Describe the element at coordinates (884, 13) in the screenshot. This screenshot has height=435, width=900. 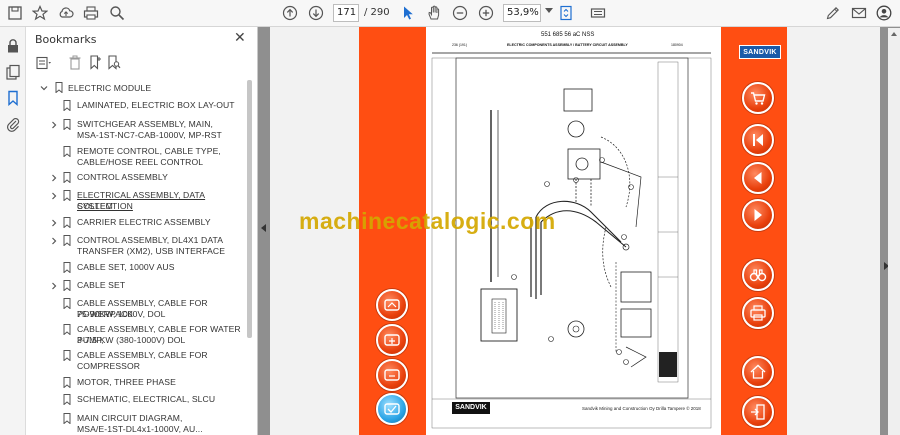
I see `account-icon` at that location.